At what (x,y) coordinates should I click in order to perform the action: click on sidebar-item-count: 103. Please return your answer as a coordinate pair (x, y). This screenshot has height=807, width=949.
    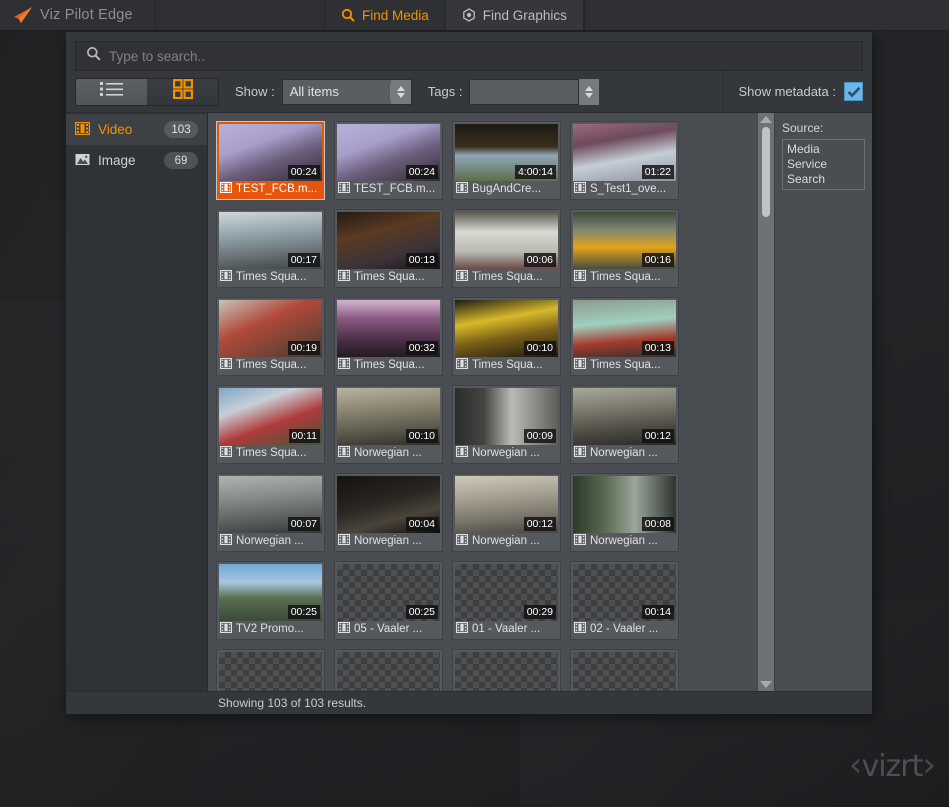
    Looking at the image, I should click on (181, 129).